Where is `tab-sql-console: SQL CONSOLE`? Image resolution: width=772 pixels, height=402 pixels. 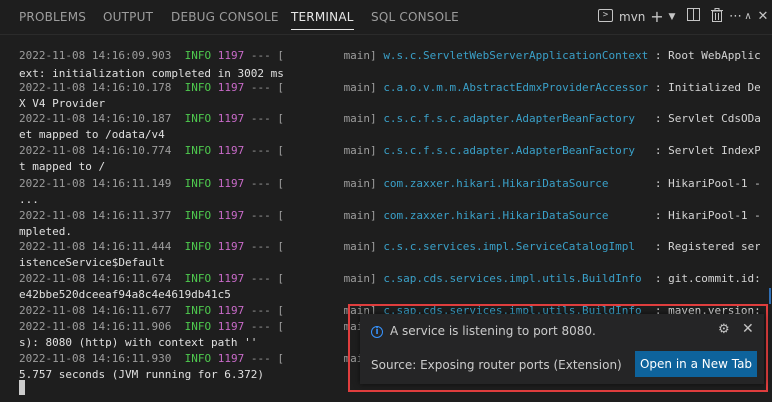 tab-sql-console: SQL CONSOLE is located at coordinates (415, 17).